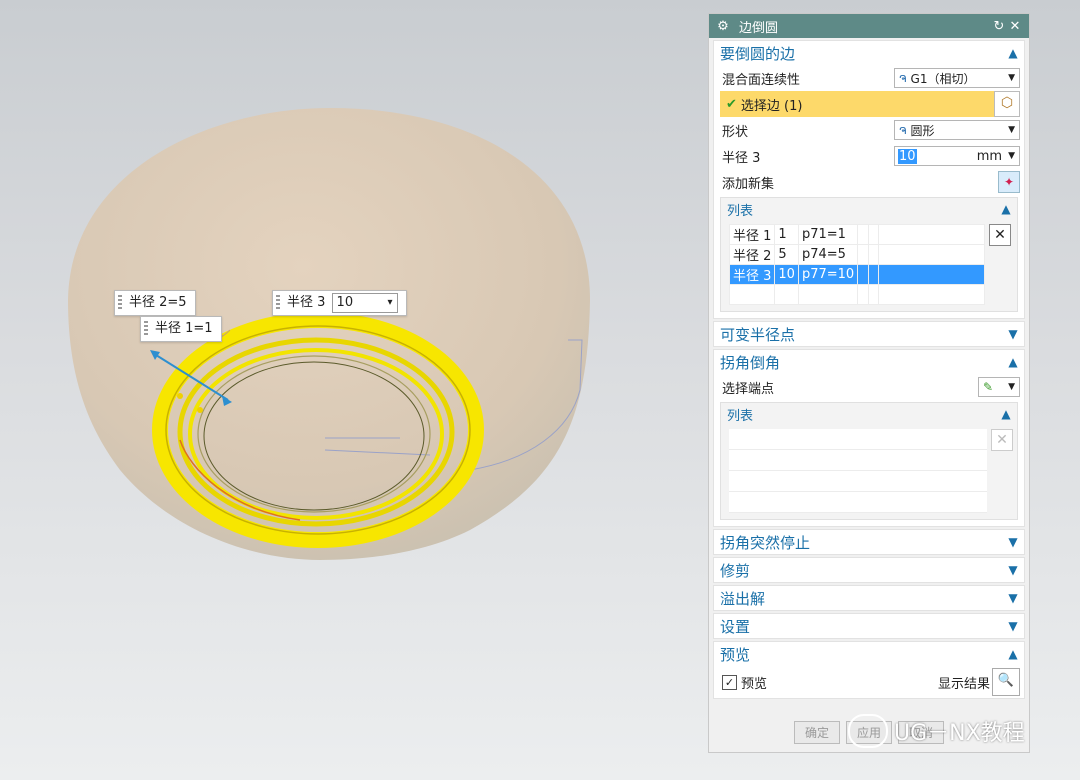  Describe the element at coordinates (988, 387) in the screenshot. I see `point-pick-icon: ✎` at that location.